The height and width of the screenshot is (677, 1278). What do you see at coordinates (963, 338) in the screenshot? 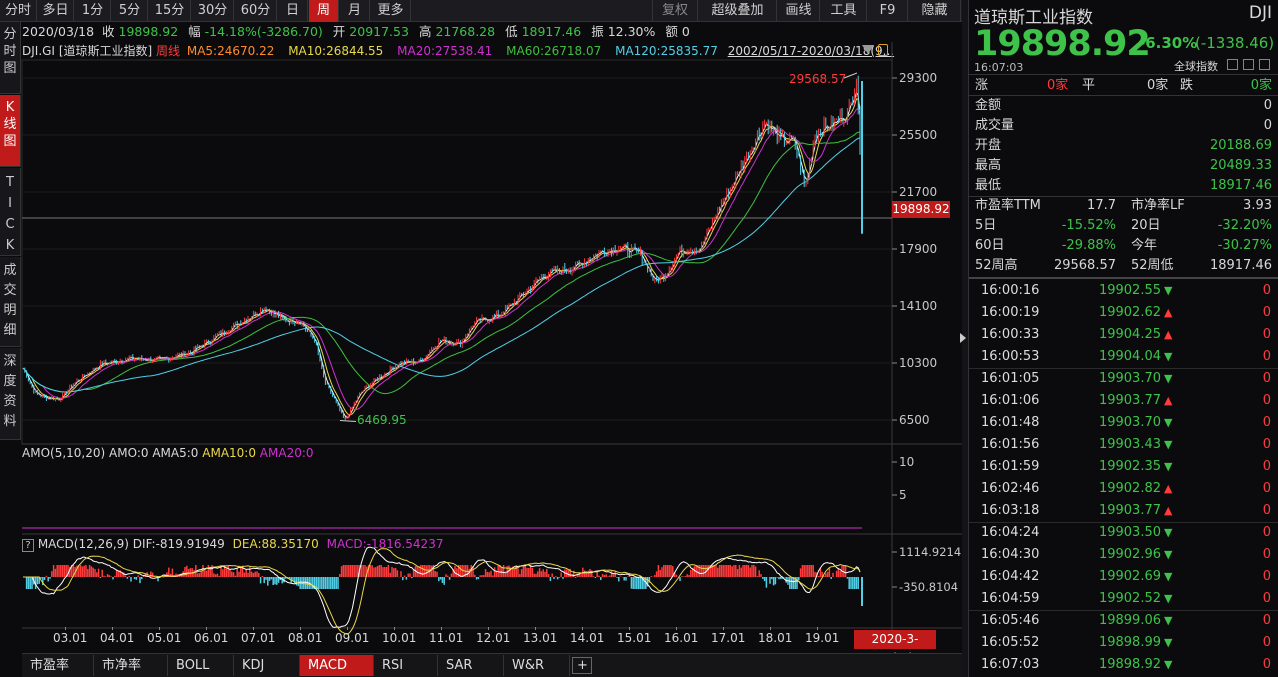
I see `collapse-arrow-icon` at bounding box center [963, 338].